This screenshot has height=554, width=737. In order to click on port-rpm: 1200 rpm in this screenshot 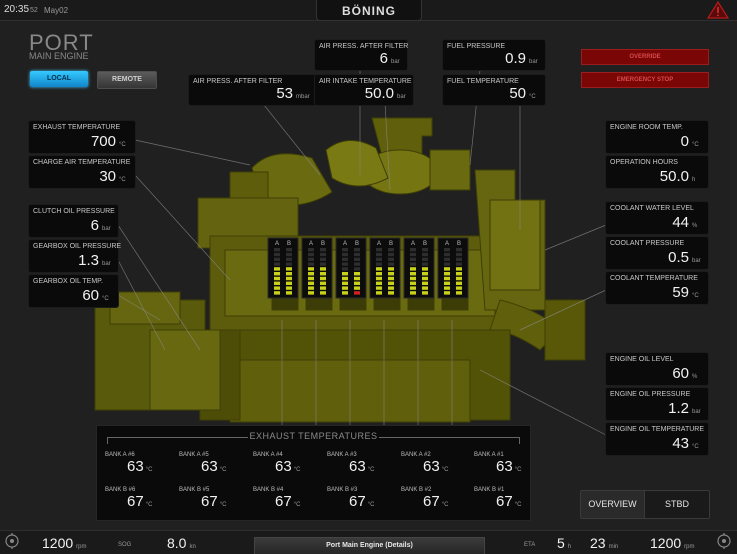, I will do `click(64, 543)`.